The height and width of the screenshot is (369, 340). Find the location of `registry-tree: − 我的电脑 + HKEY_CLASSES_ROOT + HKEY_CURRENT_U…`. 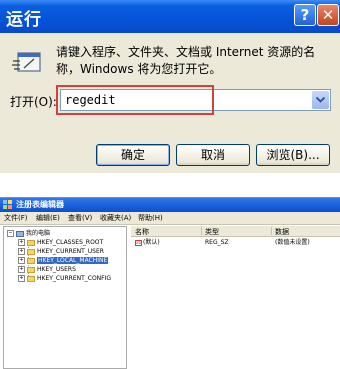

registry-tree: − 我的电脑 + HKEY_CLASSES_ROOT + HKEY_CURRENT_U… is located at coordinates (65, 297).